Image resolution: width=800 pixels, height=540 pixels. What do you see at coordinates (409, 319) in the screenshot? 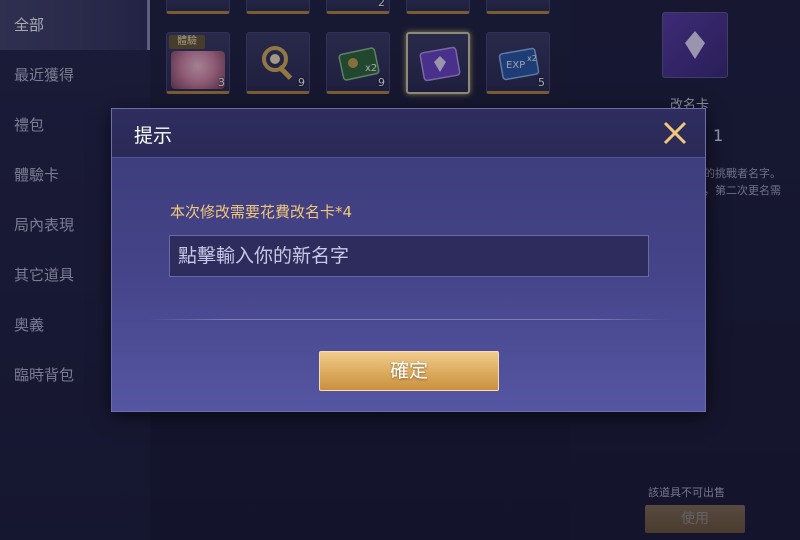
I see `divider` at bounding box center [409, 319].